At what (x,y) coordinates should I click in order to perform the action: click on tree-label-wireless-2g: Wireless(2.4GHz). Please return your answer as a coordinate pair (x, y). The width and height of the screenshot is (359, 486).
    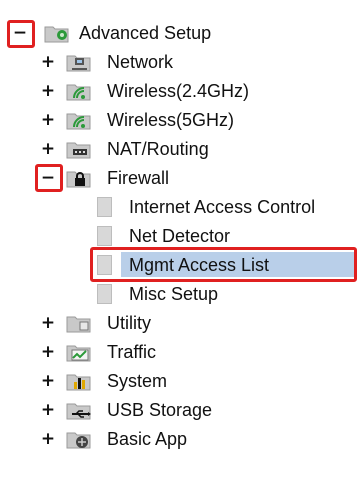
    Looking at the image, I should click on (178, 91).